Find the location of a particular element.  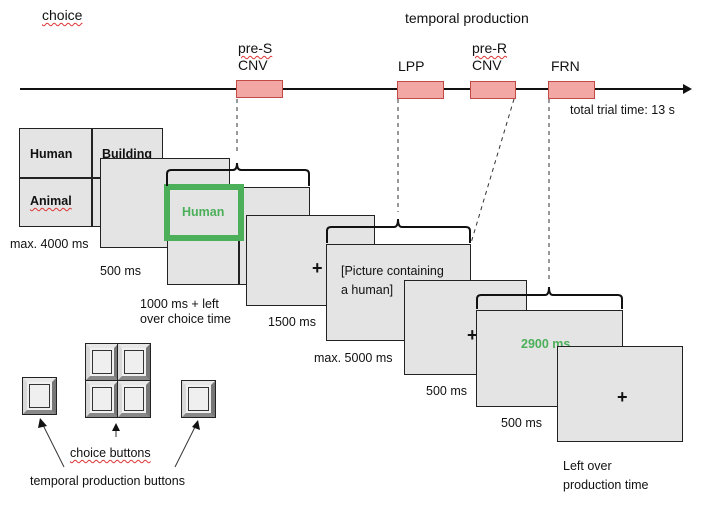

duration-line2: production time is located at coordinates (606, 485).